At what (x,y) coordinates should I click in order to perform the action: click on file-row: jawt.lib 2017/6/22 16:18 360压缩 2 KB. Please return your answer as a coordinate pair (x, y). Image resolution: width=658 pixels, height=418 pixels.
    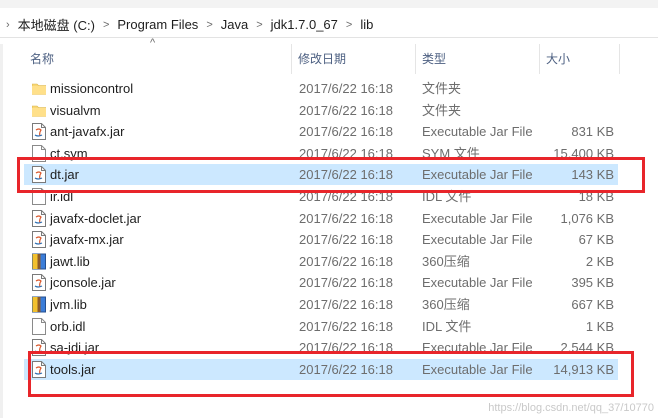
    Looking at the image, I should click on (321, 261).